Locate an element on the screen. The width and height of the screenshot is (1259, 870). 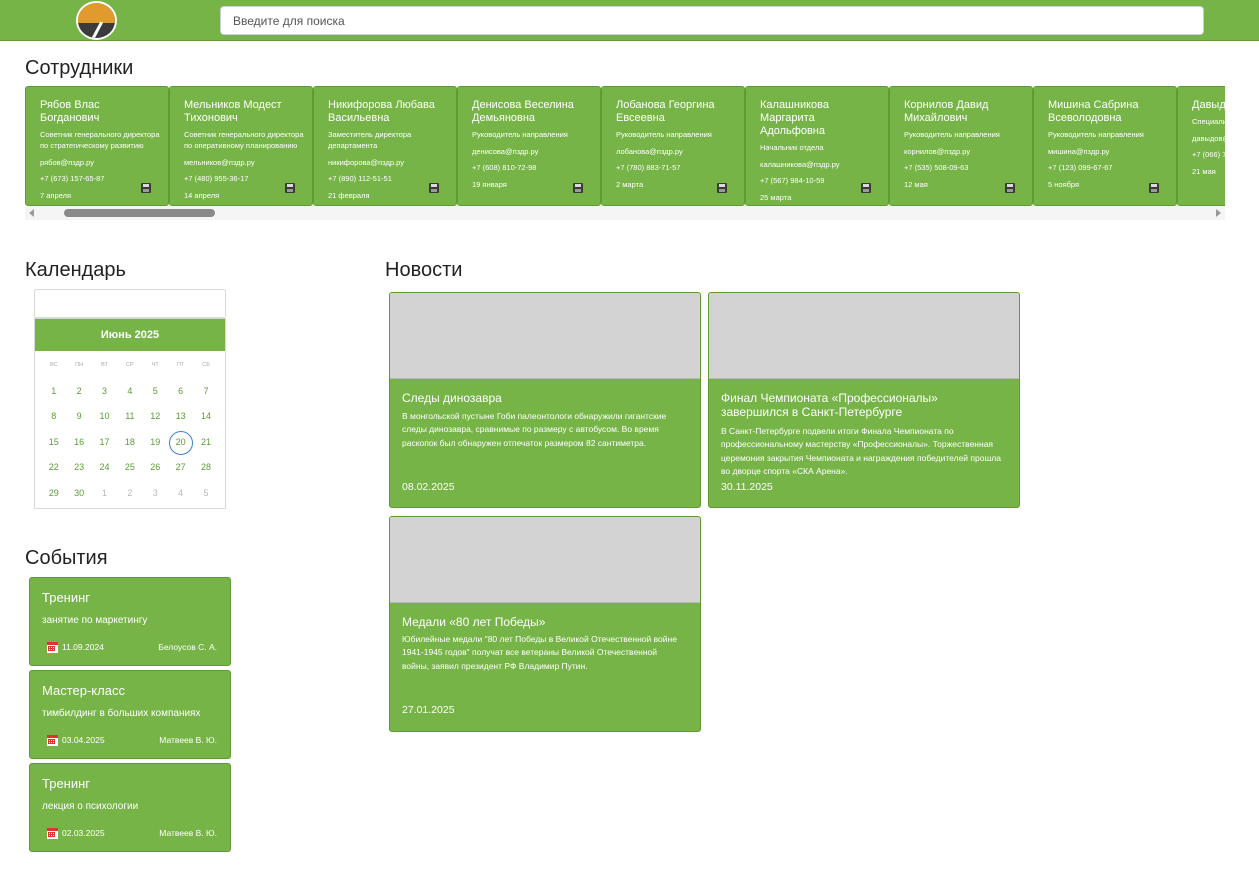
weekday-label: ЧТ is located at coordinates (155, 365).